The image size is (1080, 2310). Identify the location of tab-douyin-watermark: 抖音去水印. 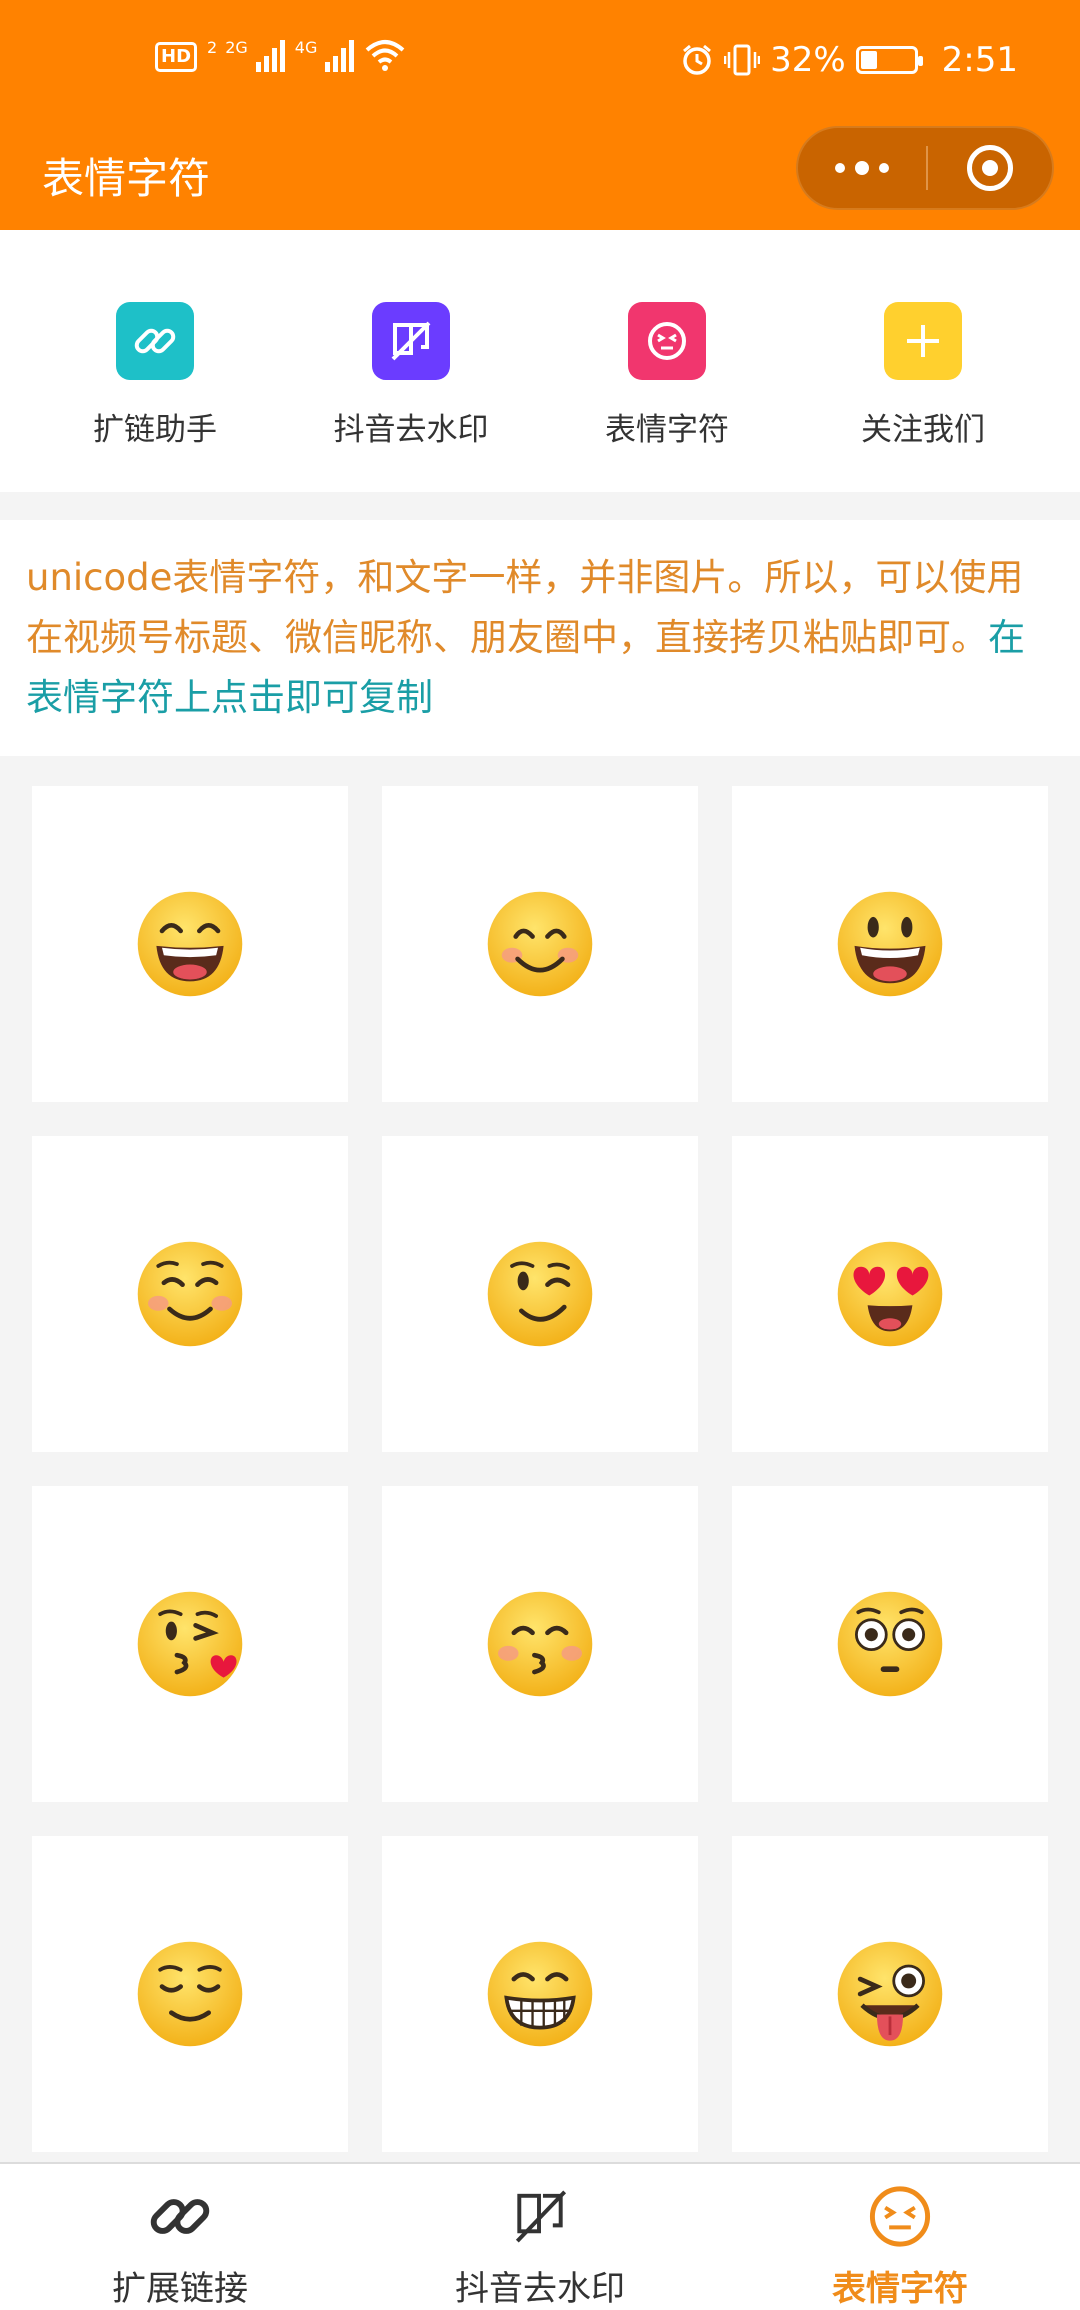
(540, 2237).